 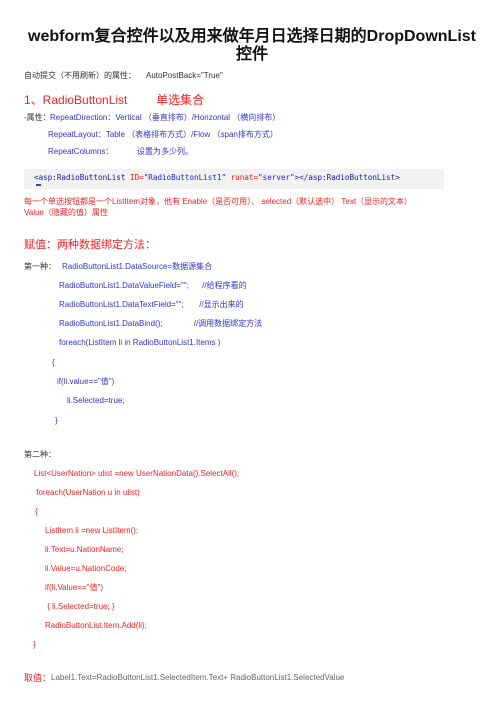 I want to click on first-method-label: 第一种：, so click(x=40, y=266).